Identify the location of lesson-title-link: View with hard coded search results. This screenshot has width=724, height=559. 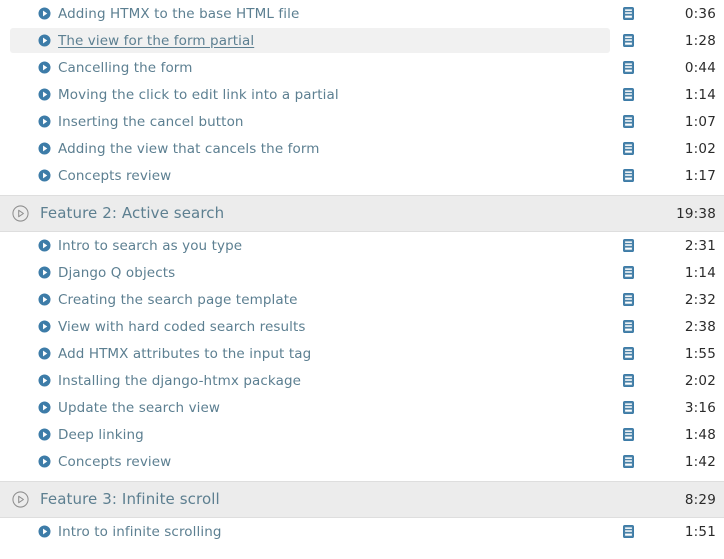
(340, 327).